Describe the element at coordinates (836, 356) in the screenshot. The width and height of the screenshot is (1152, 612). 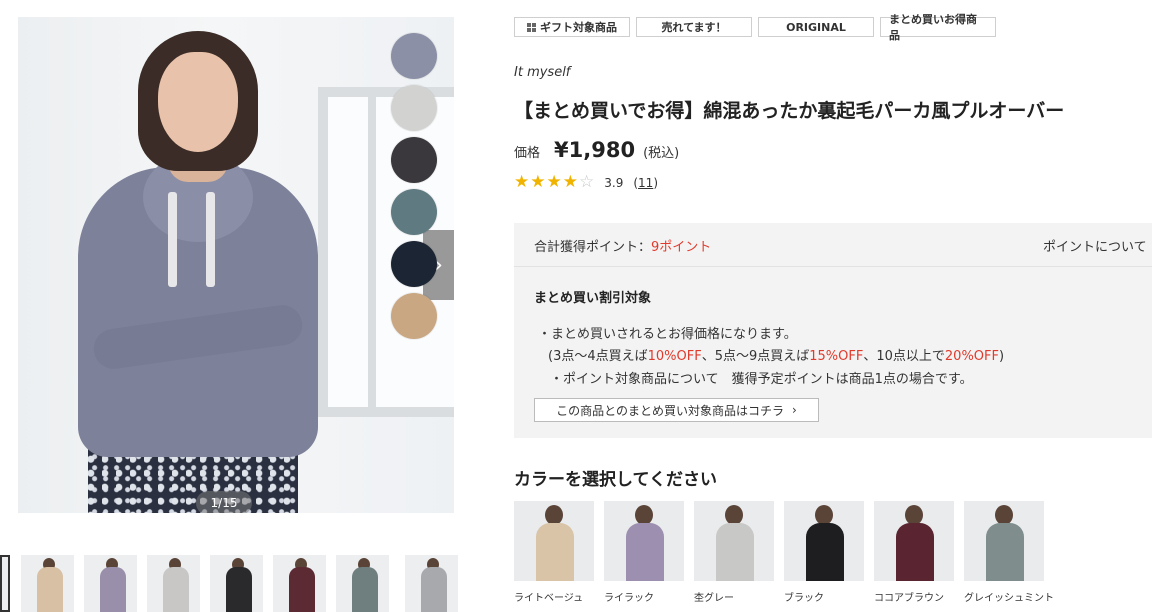
I see `discount-15: 15%OFF` at that location.